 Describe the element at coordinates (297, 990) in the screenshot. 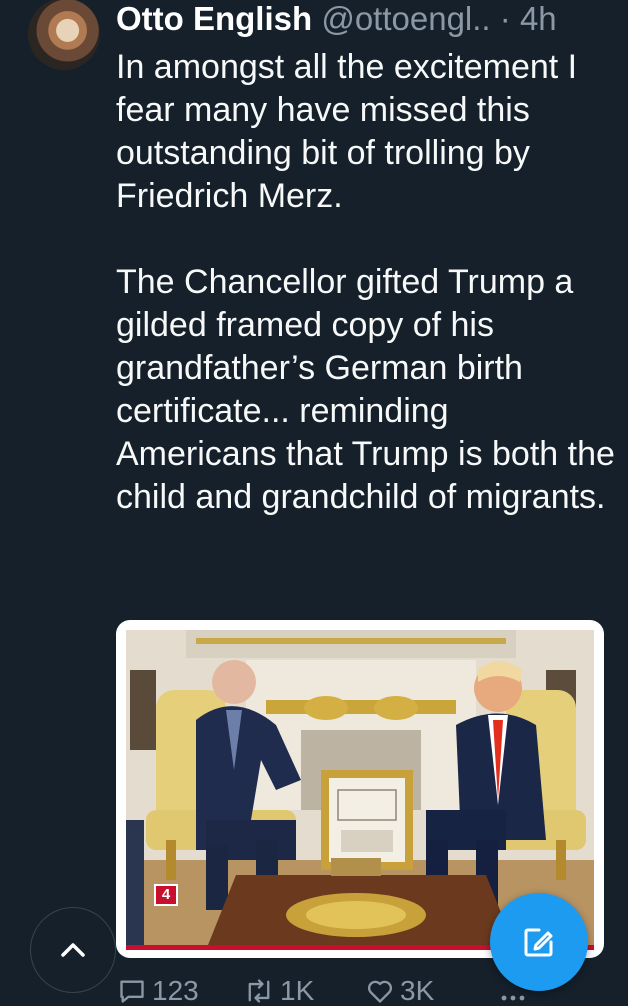

I see `retweet-count: 1K` at that location.